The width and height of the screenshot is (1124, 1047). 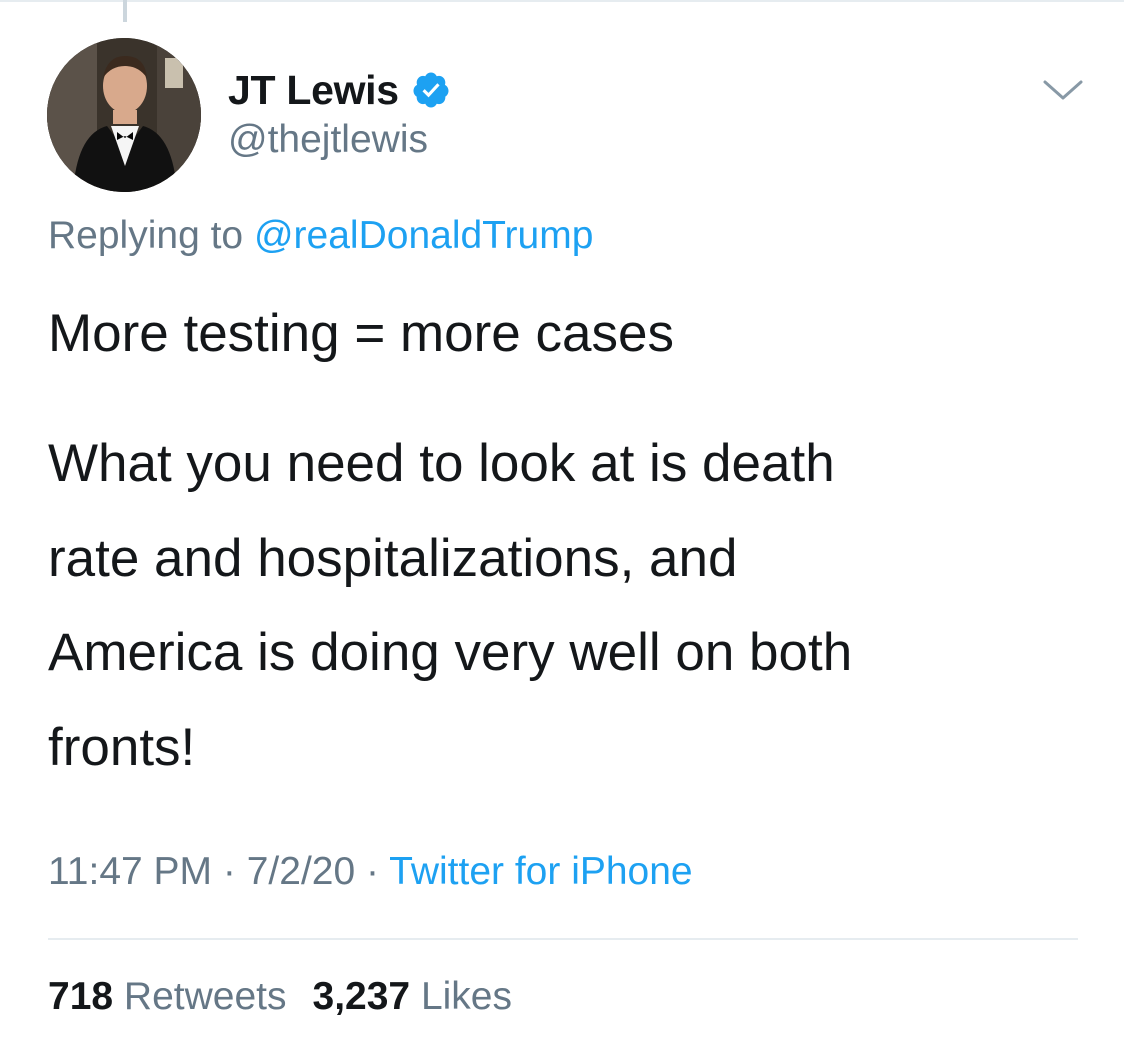 What do you see at coordinates (413, 996) in the screenshot?
I see `likes-stat: 3,237 Likes` at bounding box center [413, 996].